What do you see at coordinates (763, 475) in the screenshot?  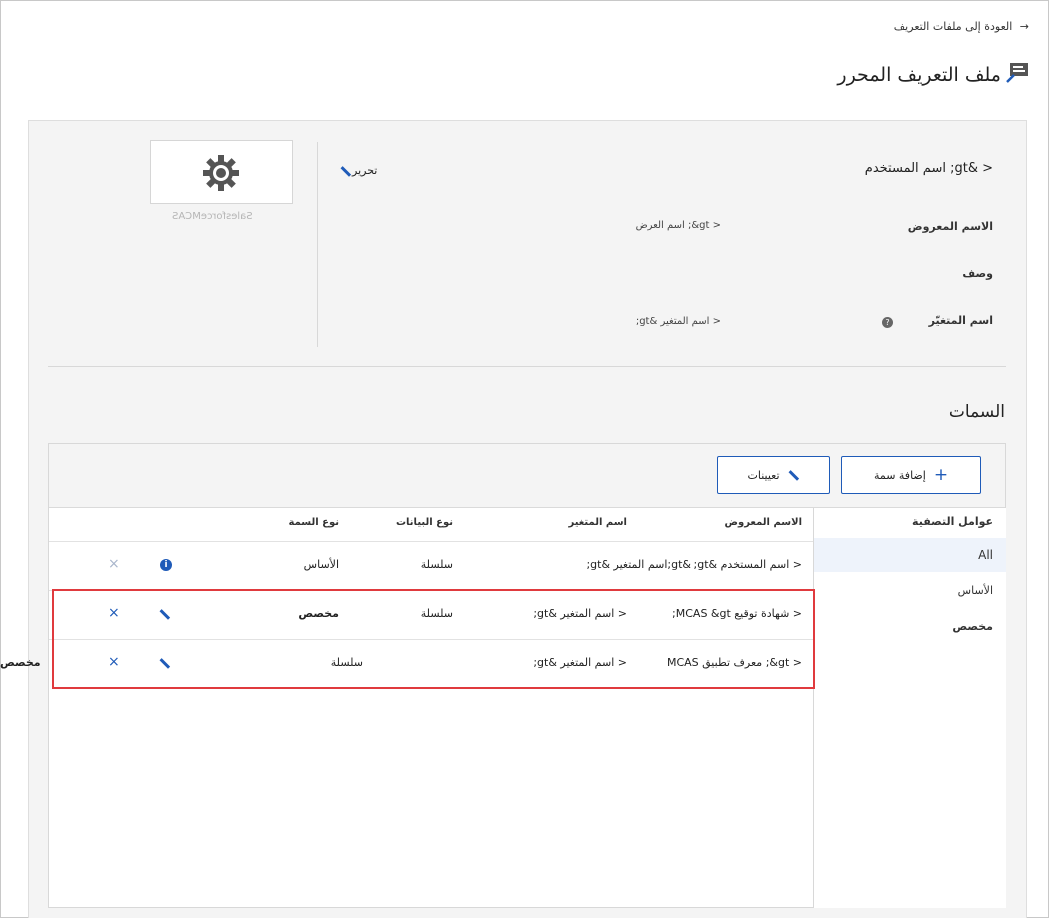 I see `assignments-label: تعيينات` at bounding box center [763, 475].